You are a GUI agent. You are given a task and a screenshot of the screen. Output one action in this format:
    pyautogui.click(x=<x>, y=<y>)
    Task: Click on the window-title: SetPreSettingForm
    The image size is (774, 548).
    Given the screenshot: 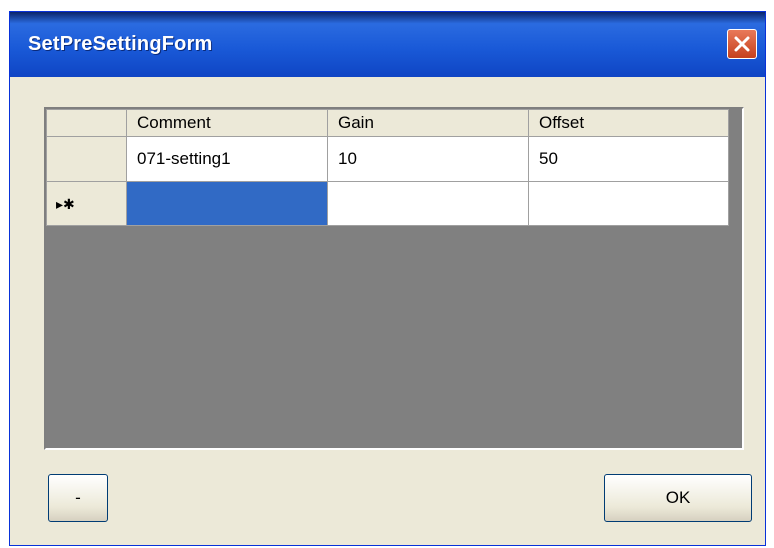 What is the action you would take?
    pyautogui.click(x=120, y=44)
    